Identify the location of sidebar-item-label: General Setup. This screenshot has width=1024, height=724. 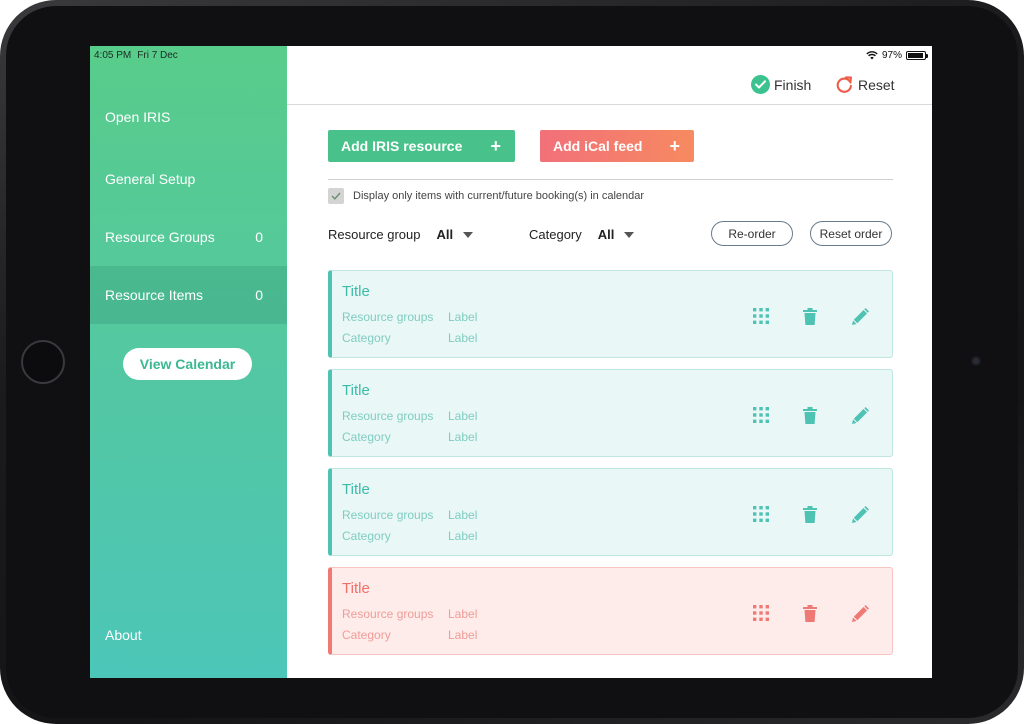
(150, 179).